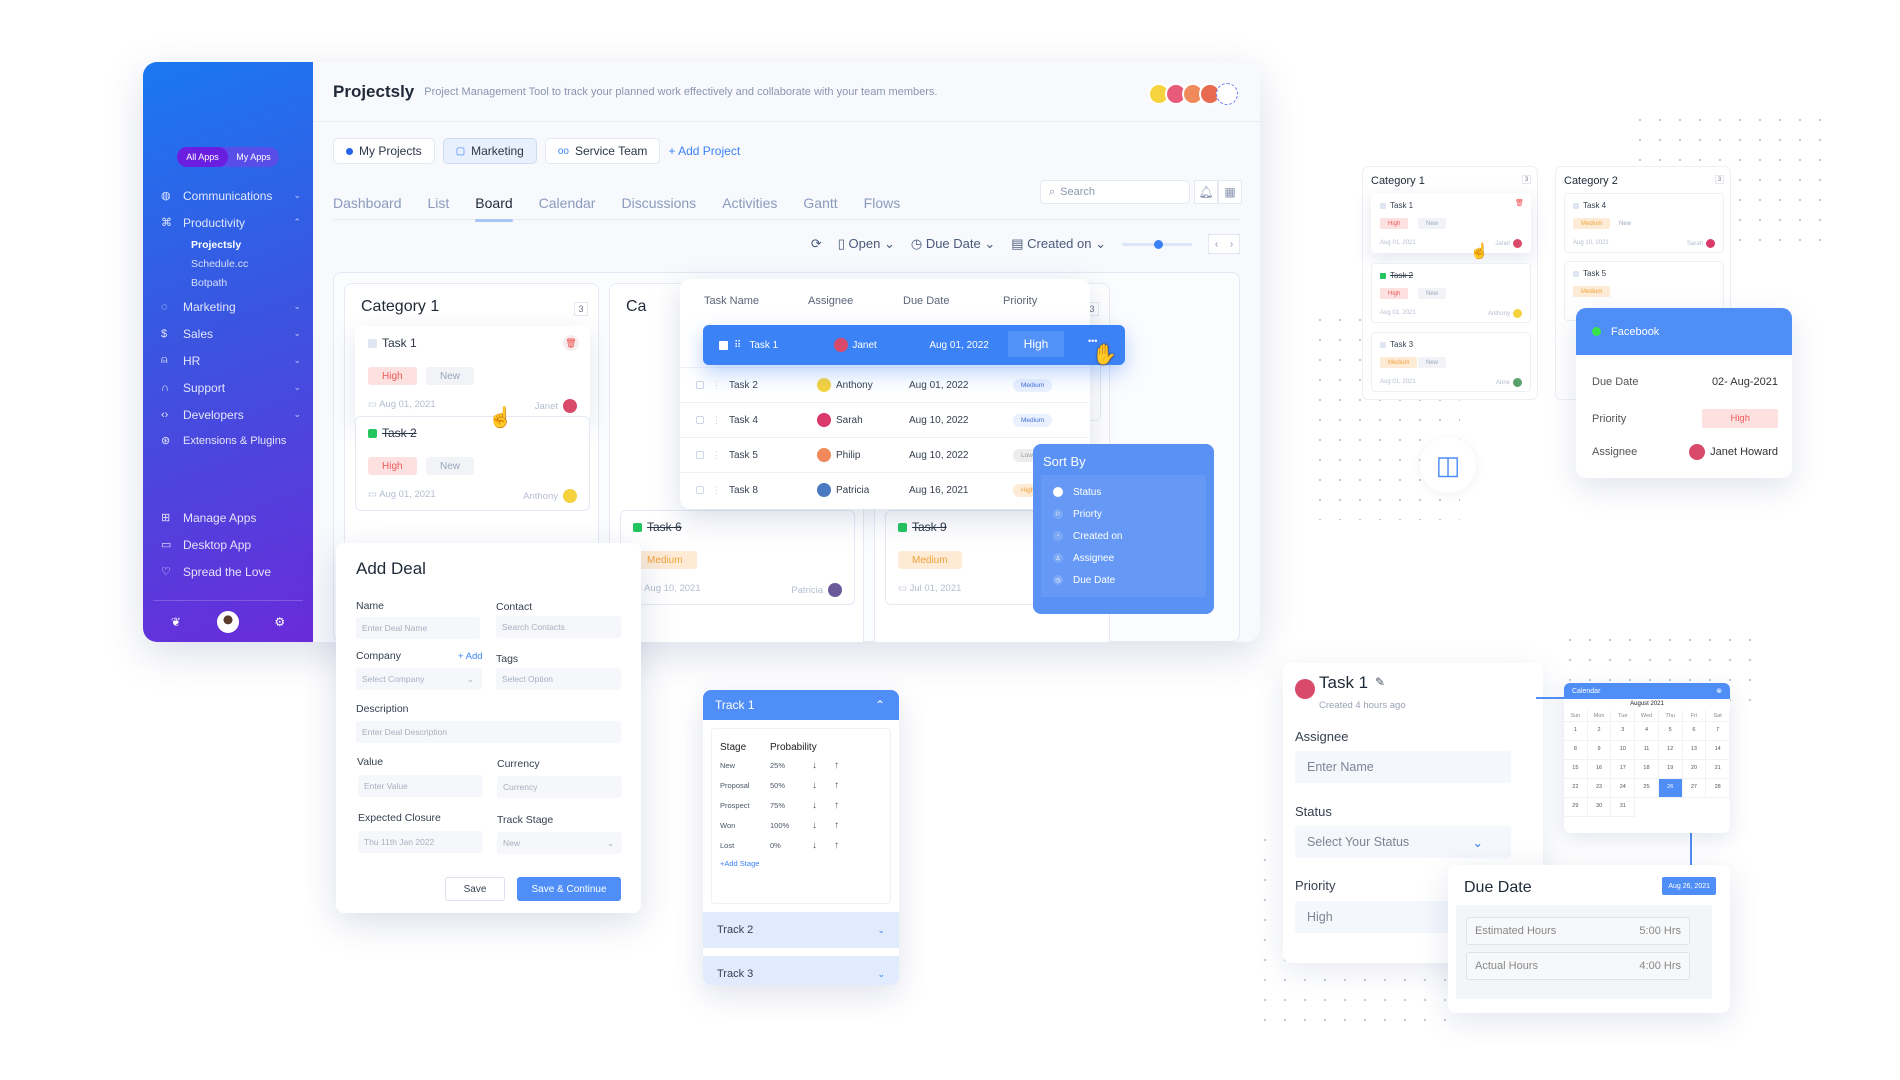 The height and width of the screenshot is (1080, 1900). I want to click on calendar-day: 25, so click(1647, 788).